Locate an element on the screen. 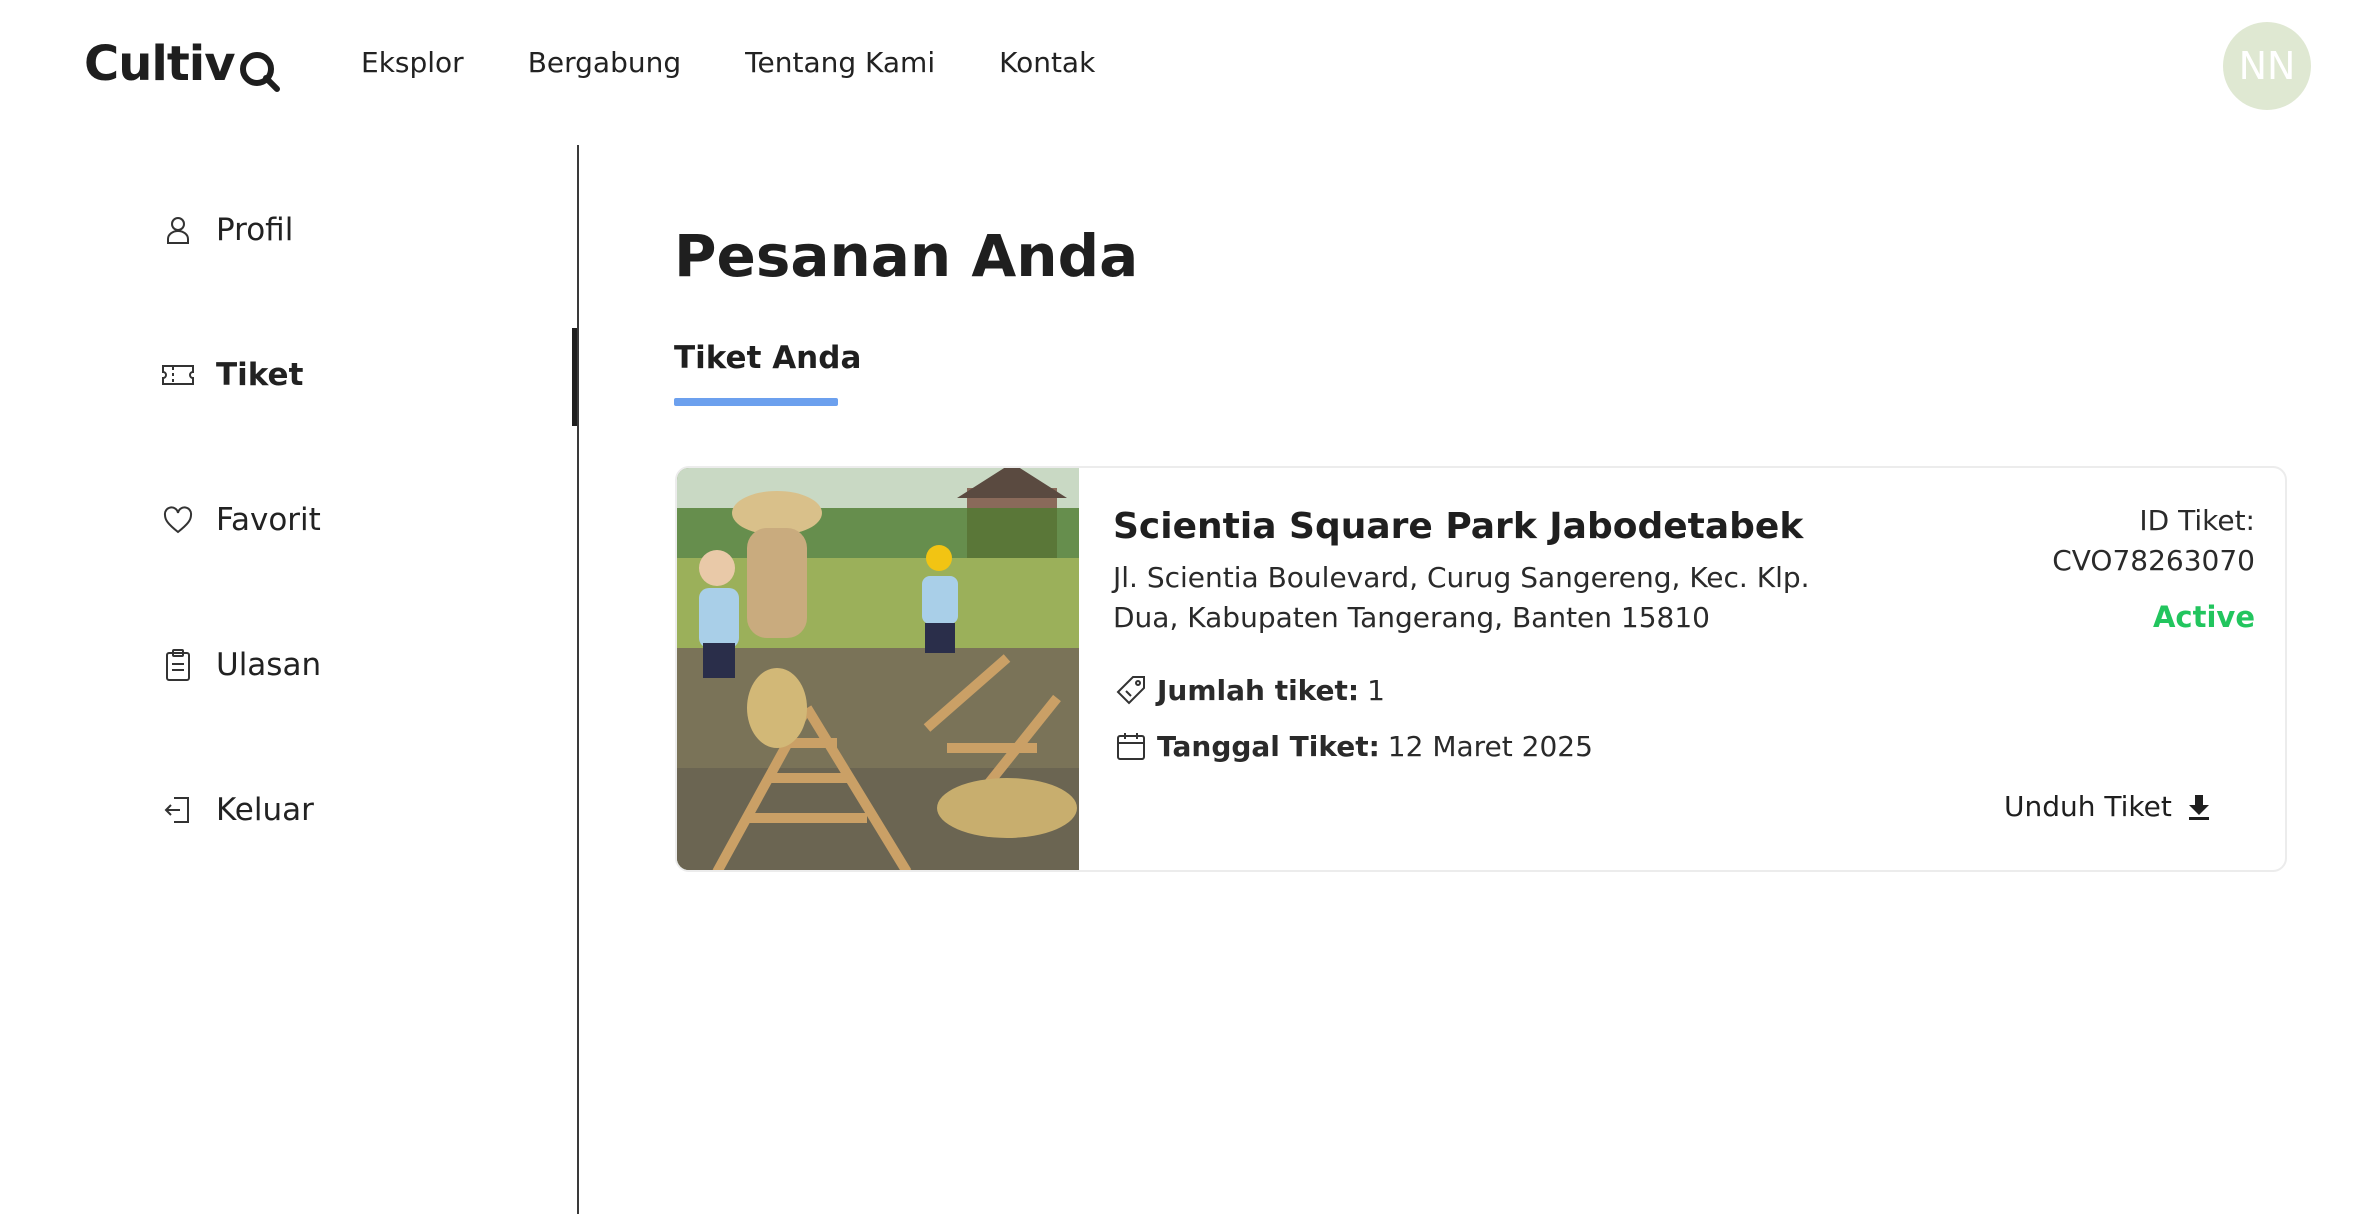 Image resolution: width=2380 pixels, height=1214 pixels. logo-mark-icon is located at coordinates (259, 72).